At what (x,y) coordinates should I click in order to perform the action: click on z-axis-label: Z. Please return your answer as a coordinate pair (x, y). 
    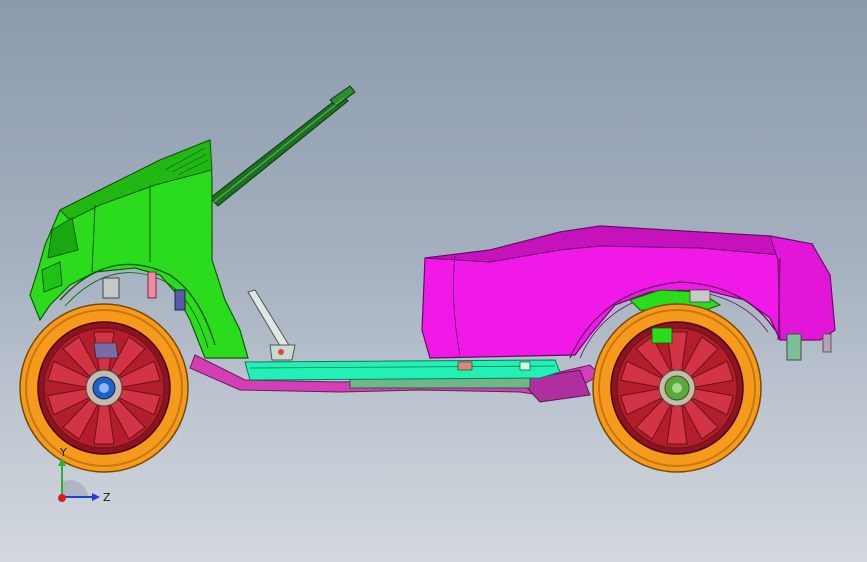
    Looking at the image, I should click on (107, 497).